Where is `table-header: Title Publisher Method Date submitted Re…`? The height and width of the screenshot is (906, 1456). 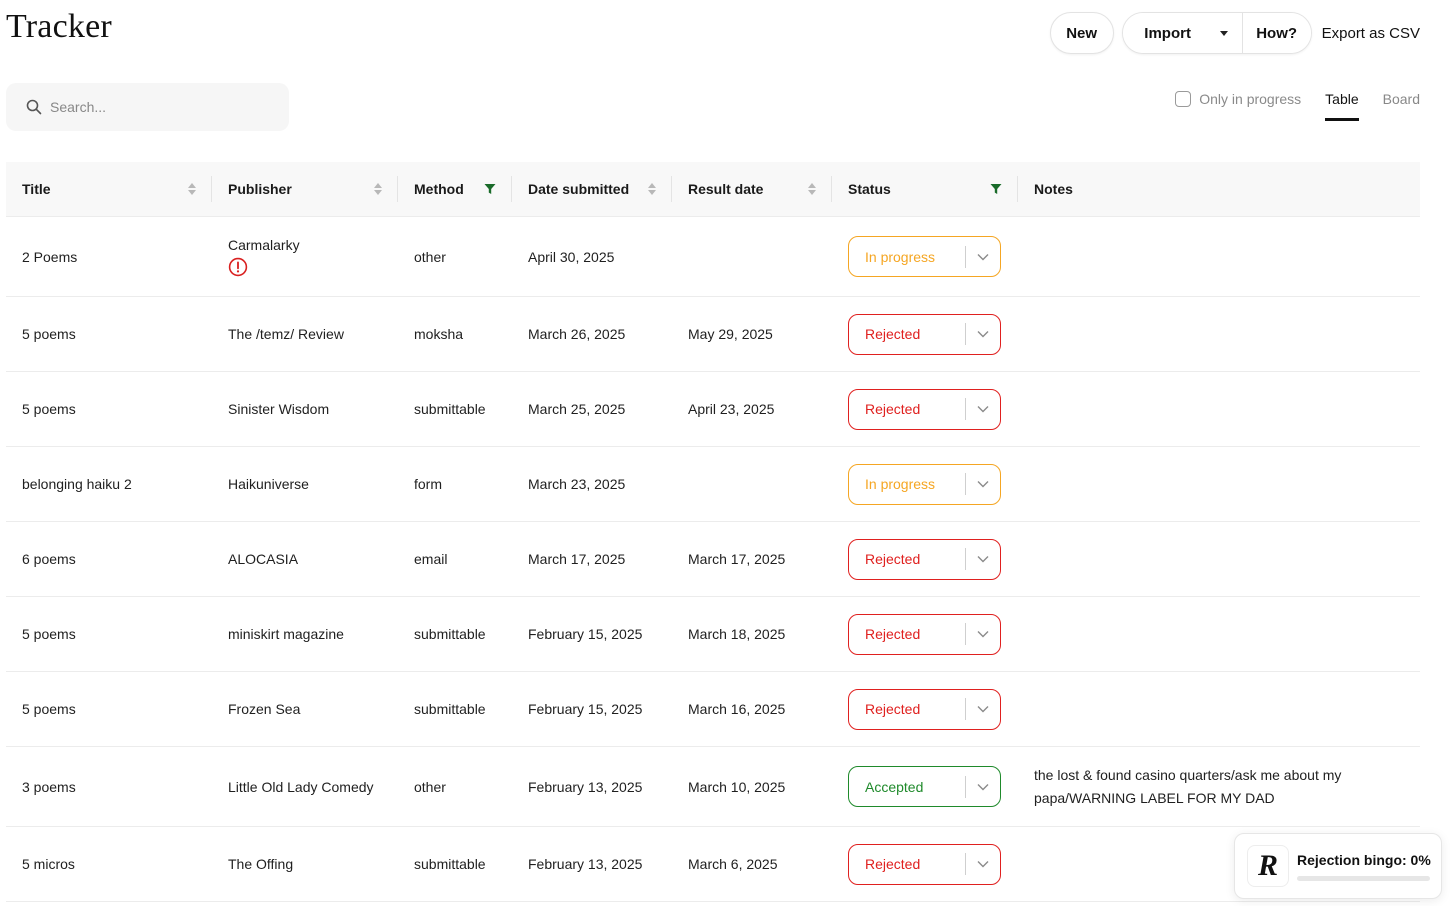
table-header: Title Publisher Method Date submitted Re… is located at coordinates (713, 189).